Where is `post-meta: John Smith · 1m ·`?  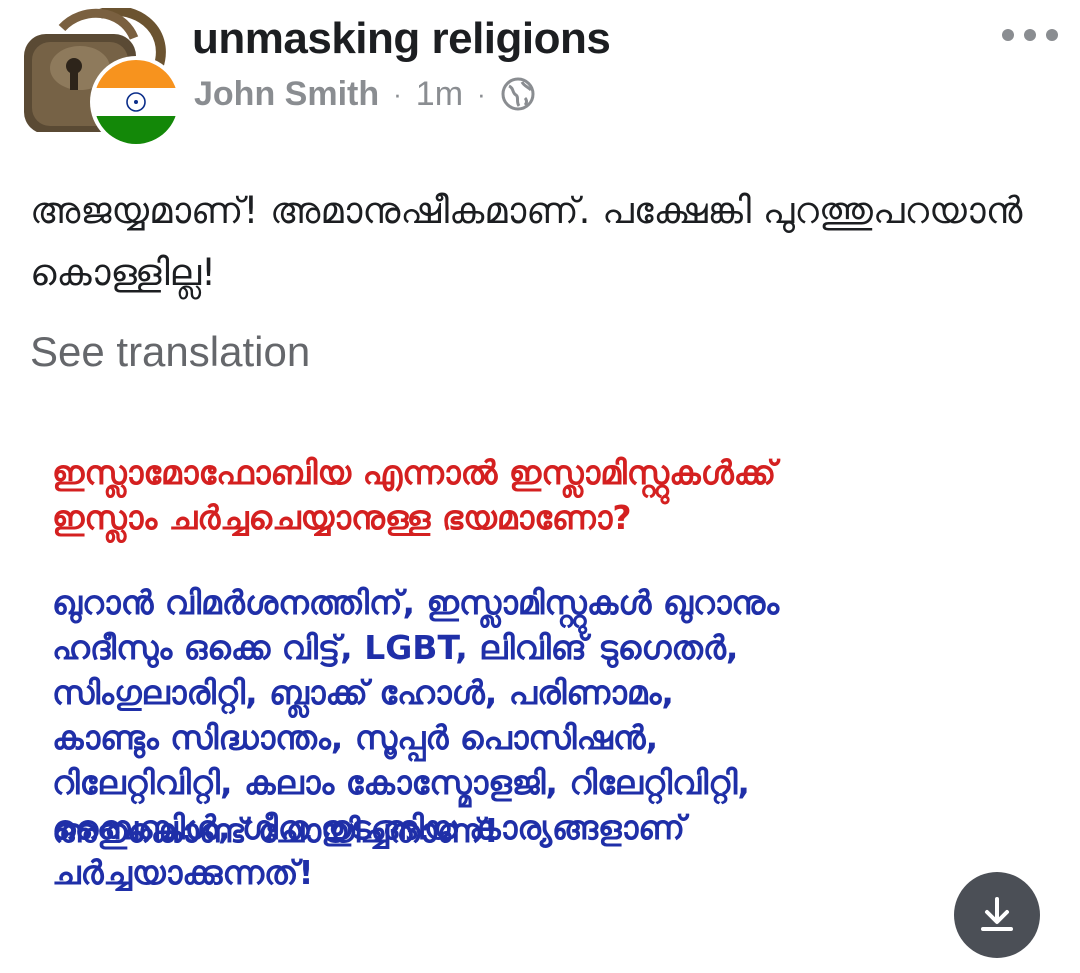 post-meta: John Smith · 1m · is located at coordinates (365, 94).